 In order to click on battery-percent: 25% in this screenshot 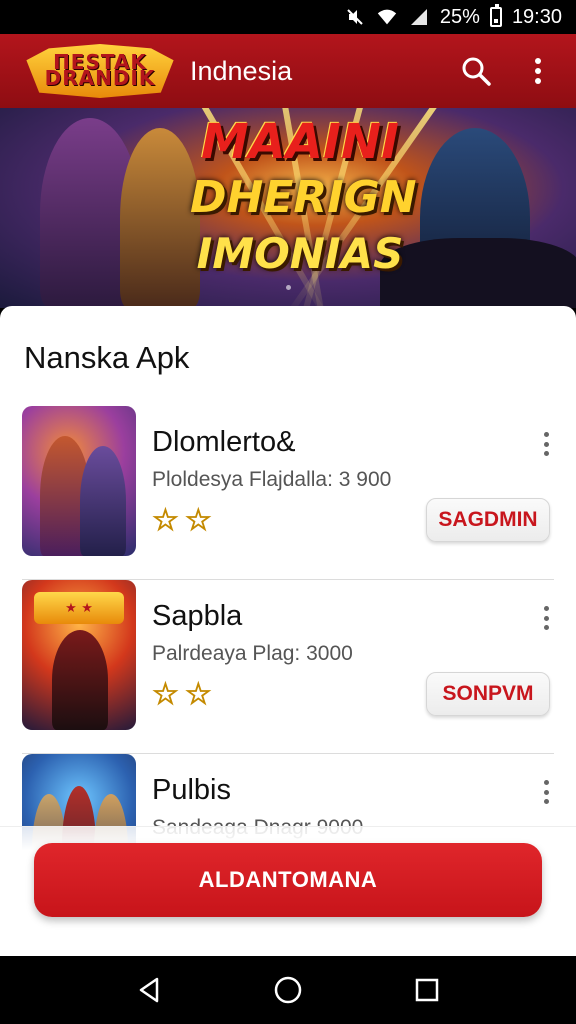, I will do `click(459, 16)`.